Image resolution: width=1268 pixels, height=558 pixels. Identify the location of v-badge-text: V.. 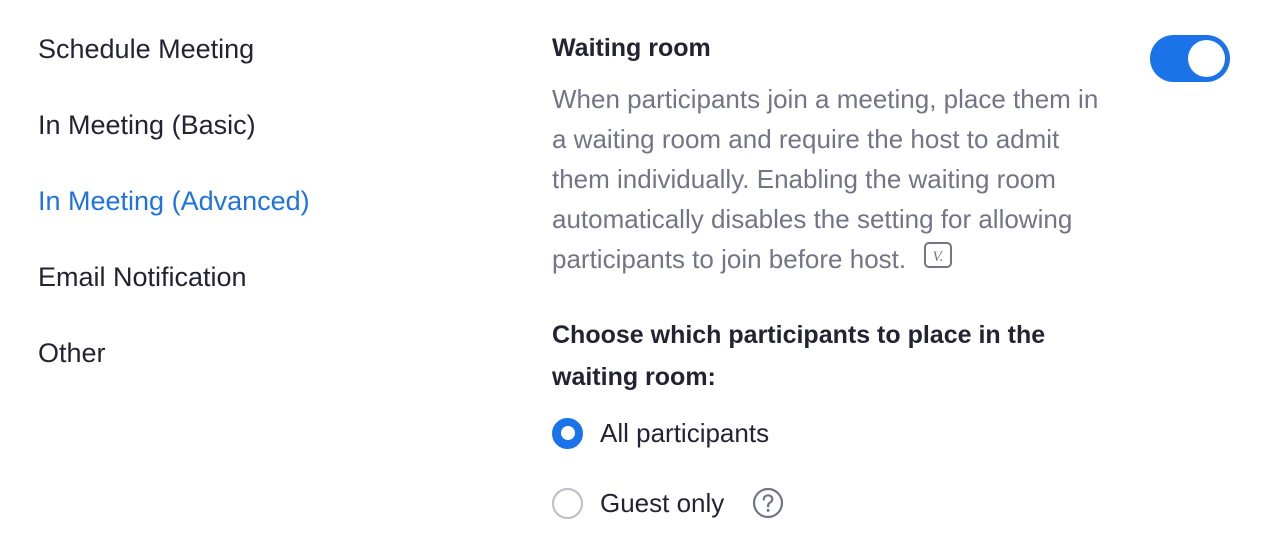
(938, 257).